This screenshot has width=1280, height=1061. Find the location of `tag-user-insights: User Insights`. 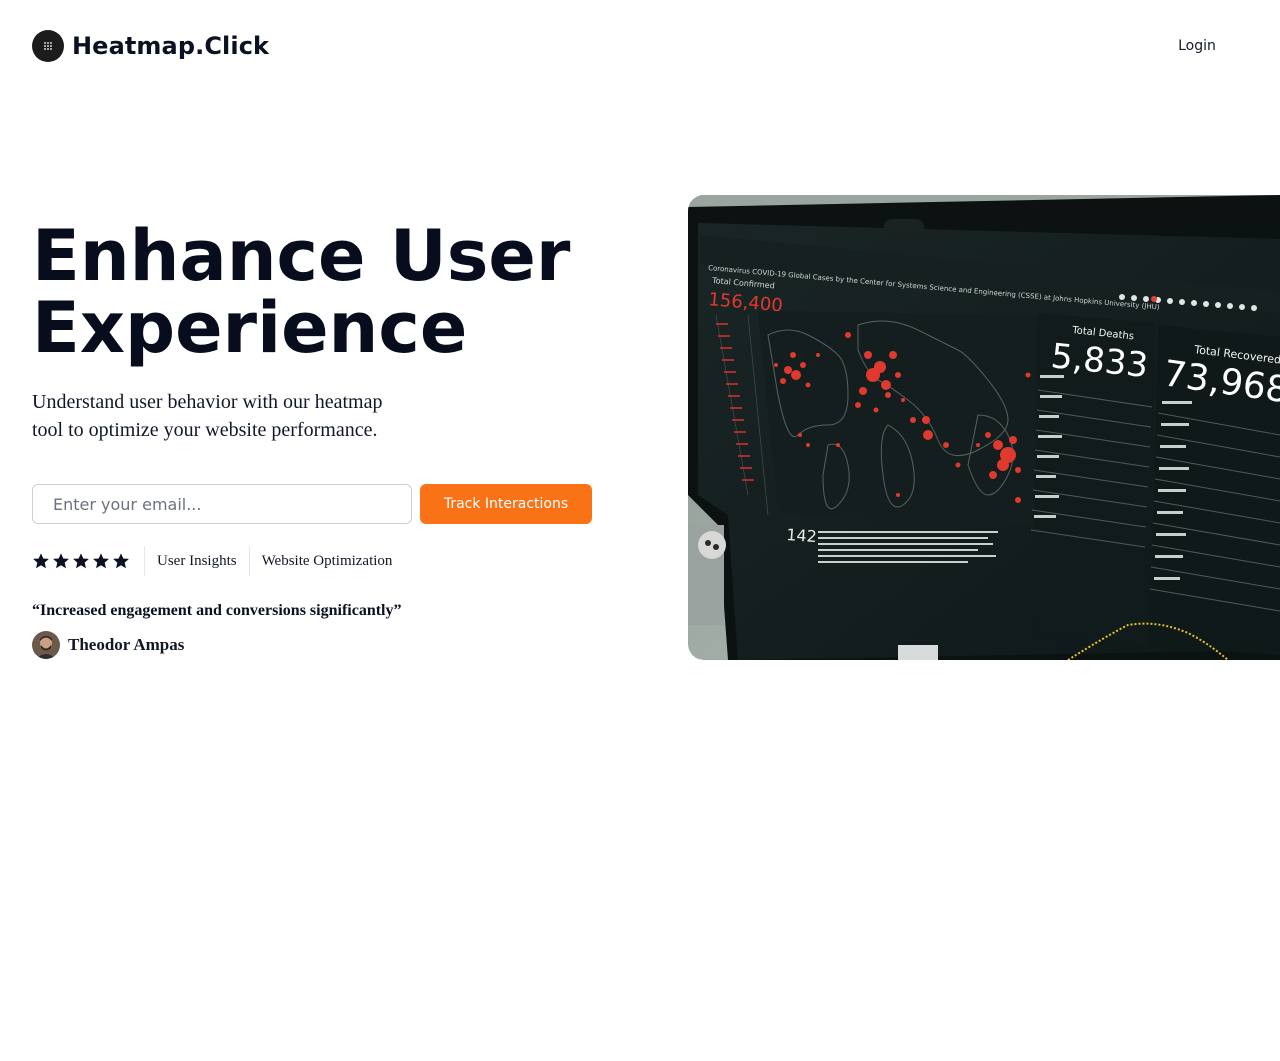

tag-user-insights: User Insights is located at coordinates (197, 561).